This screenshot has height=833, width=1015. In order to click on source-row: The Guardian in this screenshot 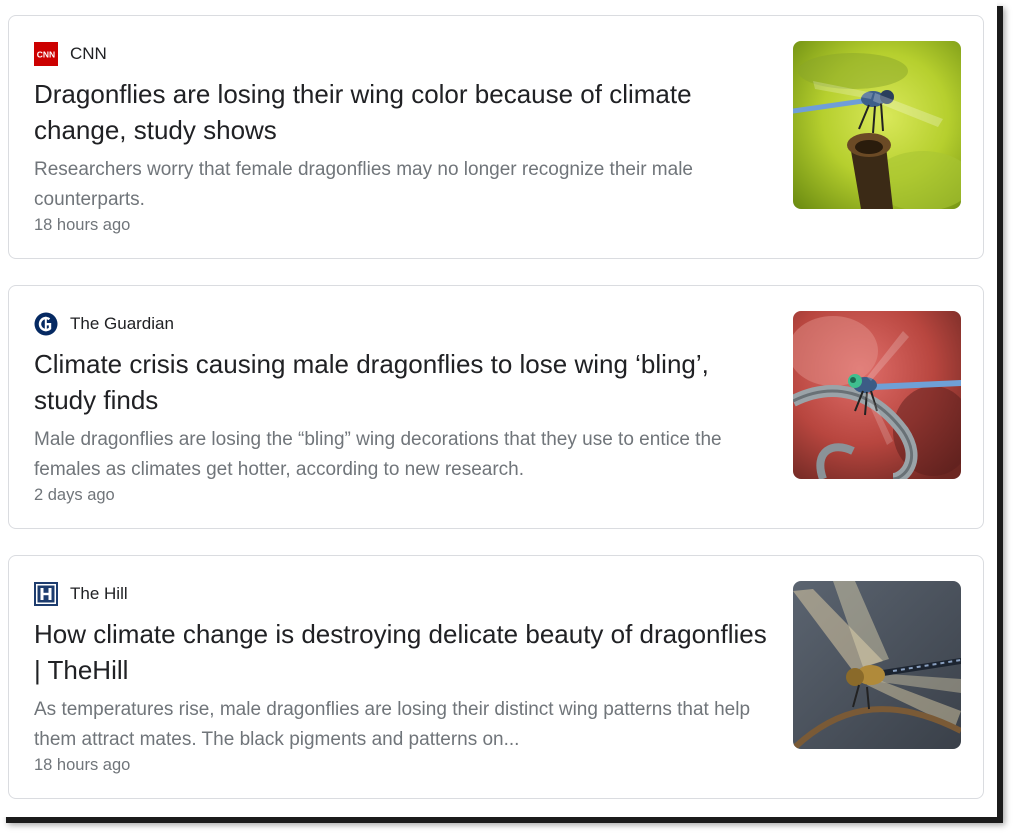, I will do `click(104, 324)`.